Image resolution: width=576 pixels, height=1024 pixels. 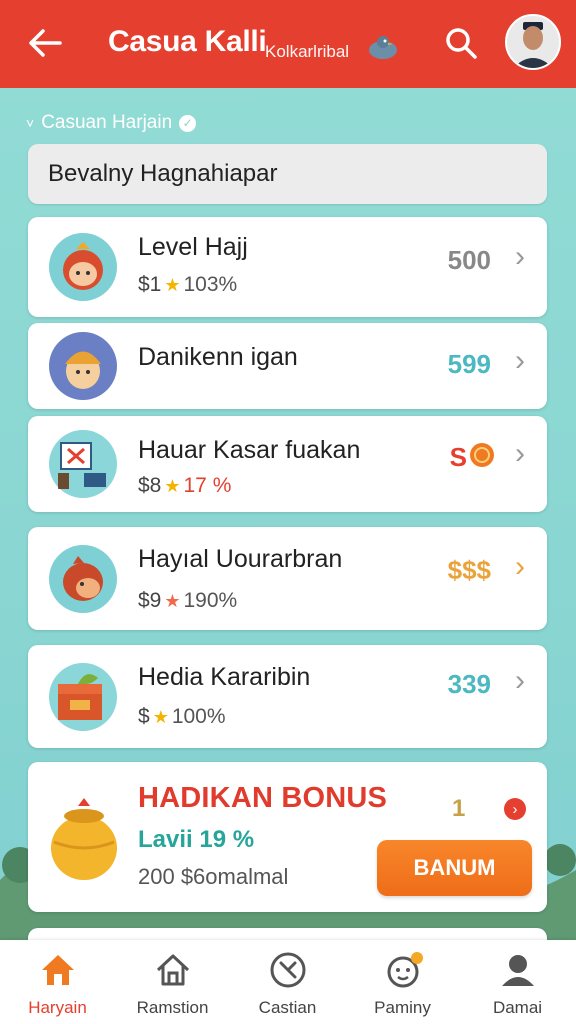 I want to click on list-item: Level Hajj $1 ★ 103% 500 ›, so click(x=287, y=267).